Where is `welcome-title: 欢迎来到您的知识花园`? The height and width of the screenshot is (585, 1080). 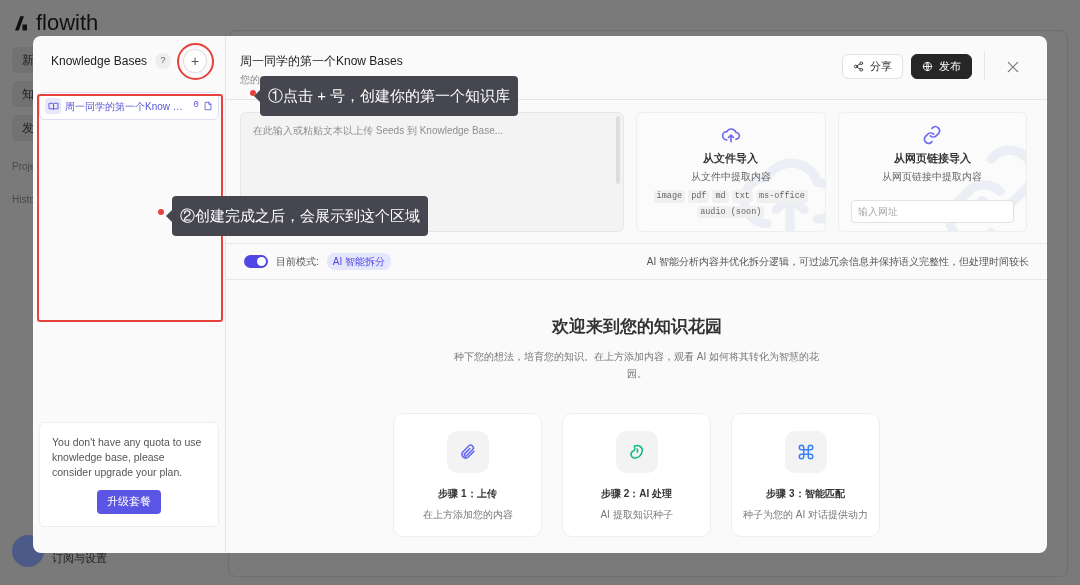
welcome-title: 欢迎来到您的知识花园 is located at coordinates (636, 327).